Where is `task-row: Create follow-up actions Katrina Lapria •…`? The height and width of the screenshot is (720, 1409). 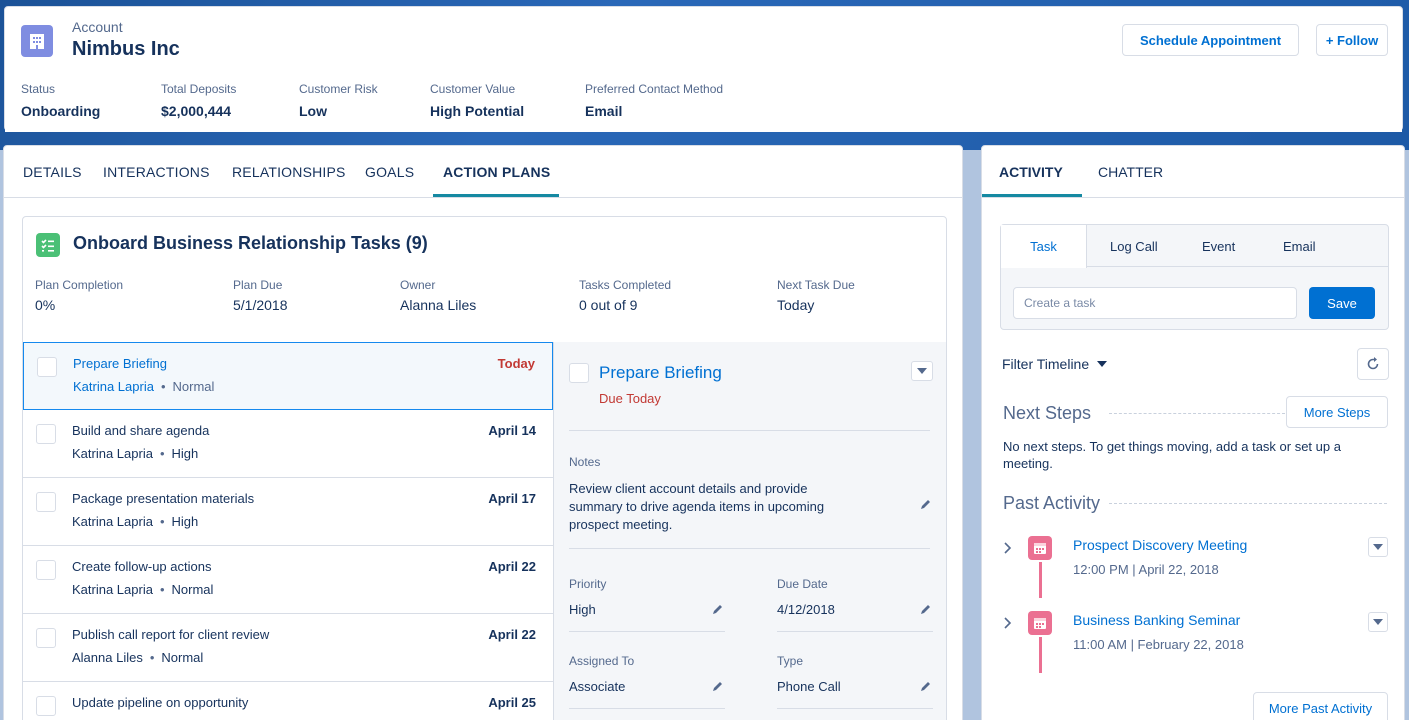
task-row: Create follow-up actions Katrina Lapria •… is located at coordinates (288, 580).